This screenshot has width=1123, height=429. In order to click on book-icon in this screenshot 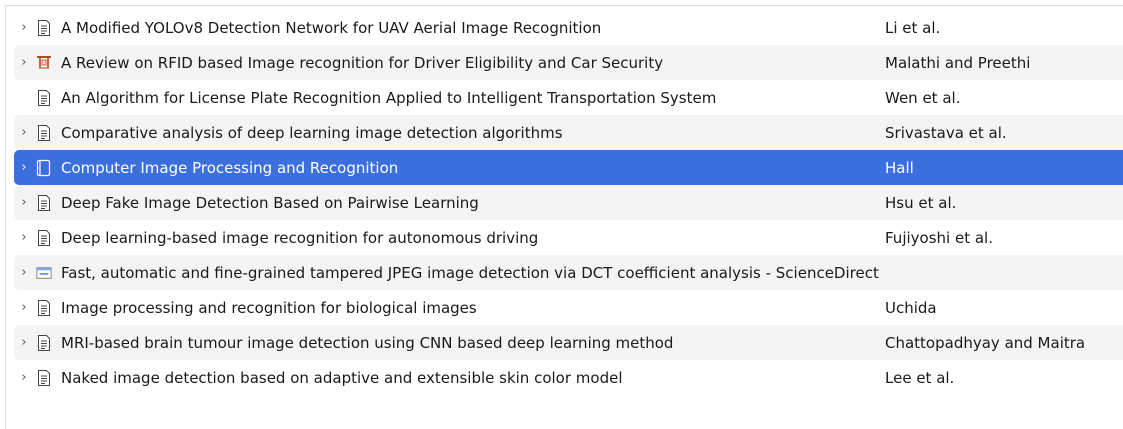, I will do `click(44, 168)`.